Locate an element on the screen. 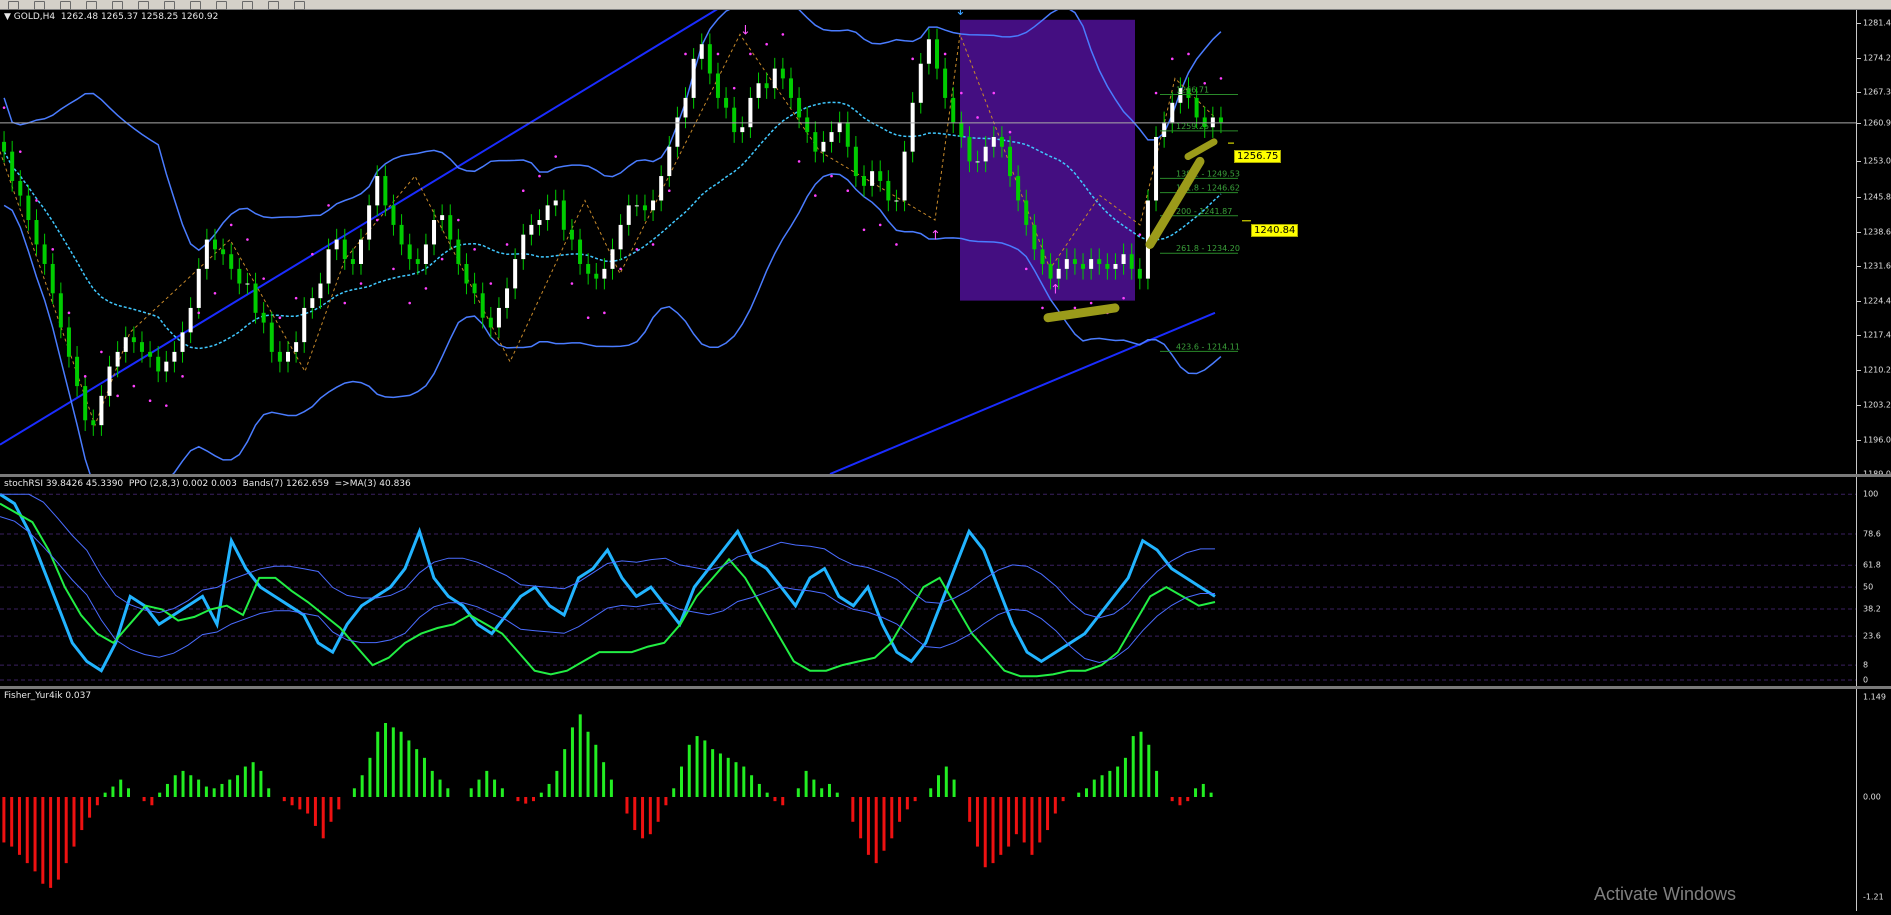  line-icon is located at coordinates (273, 5).